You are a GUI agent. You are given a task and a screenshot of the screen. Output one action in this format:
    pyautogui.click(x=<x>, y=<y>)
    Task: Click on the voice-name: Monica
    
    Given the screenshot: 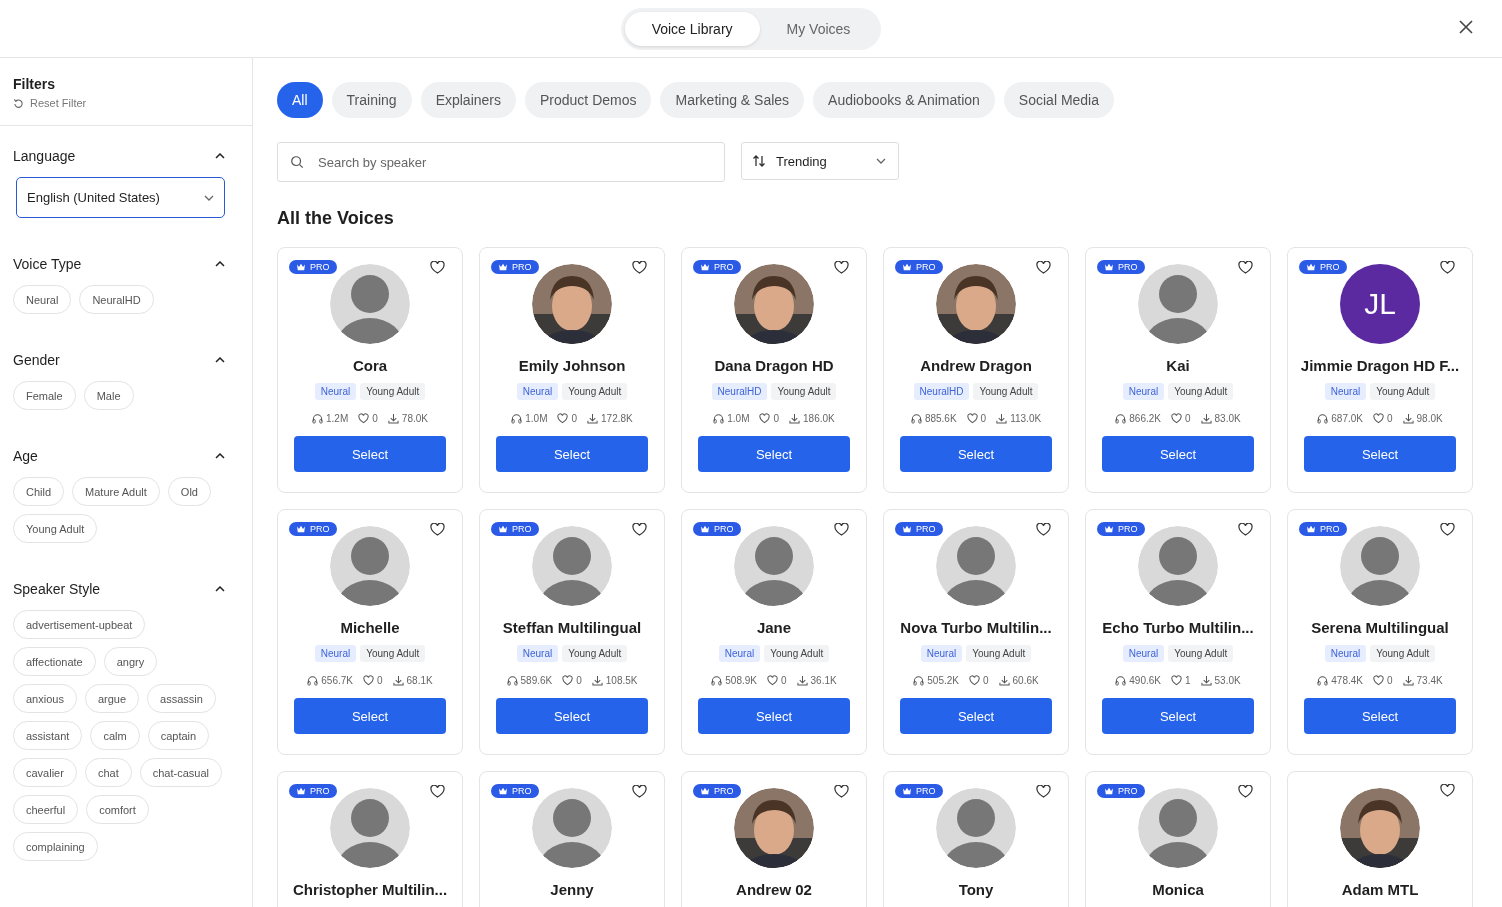 What is the action you would take?
    pyautogui.click(x=1178, y=889)
    